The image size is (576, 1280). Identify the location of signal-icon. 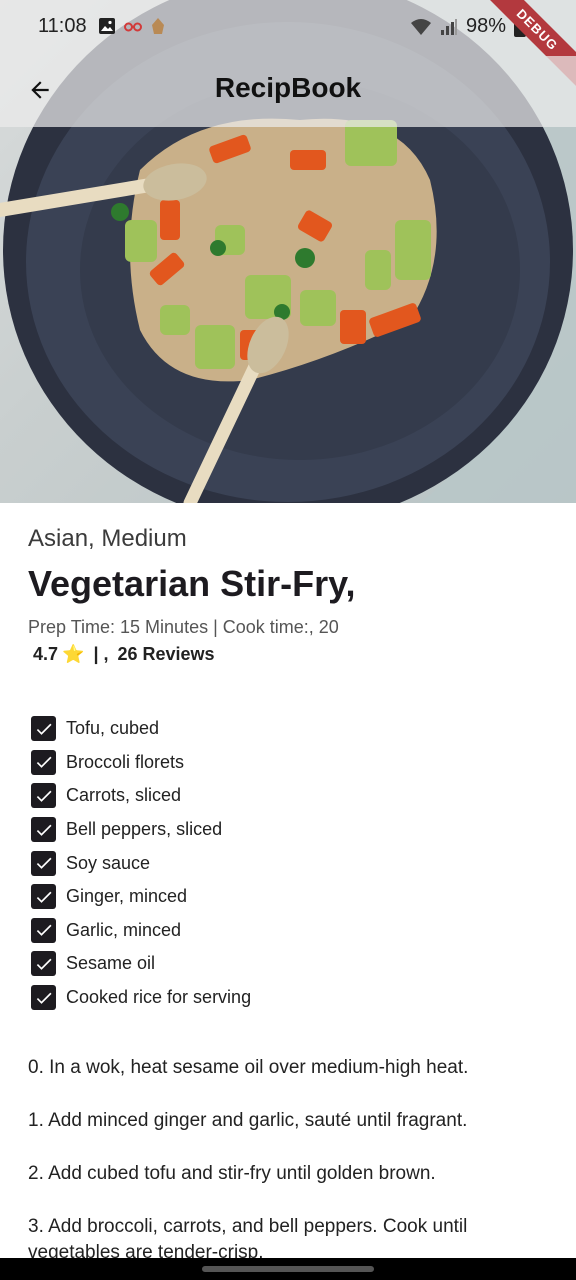
(448, 26).